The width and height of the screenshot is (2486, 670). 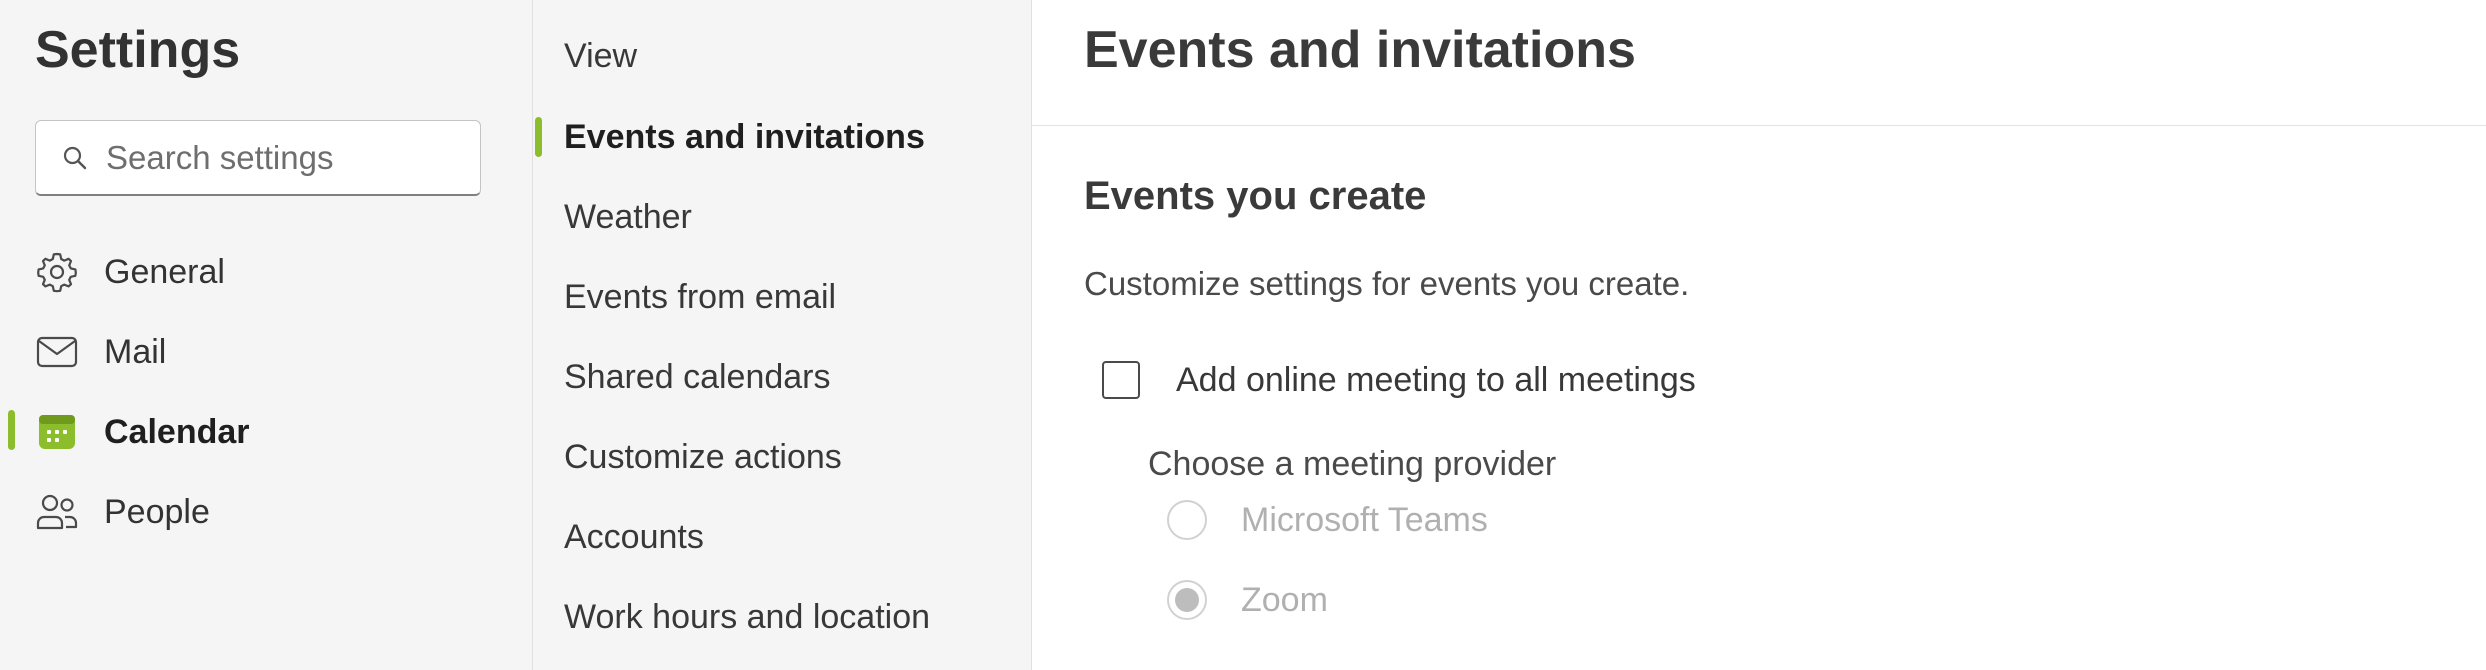 What do you see at coordinates (157, 512) in the screenshot?
I see `nav-label-people: People` at bounding box center [157, 512].